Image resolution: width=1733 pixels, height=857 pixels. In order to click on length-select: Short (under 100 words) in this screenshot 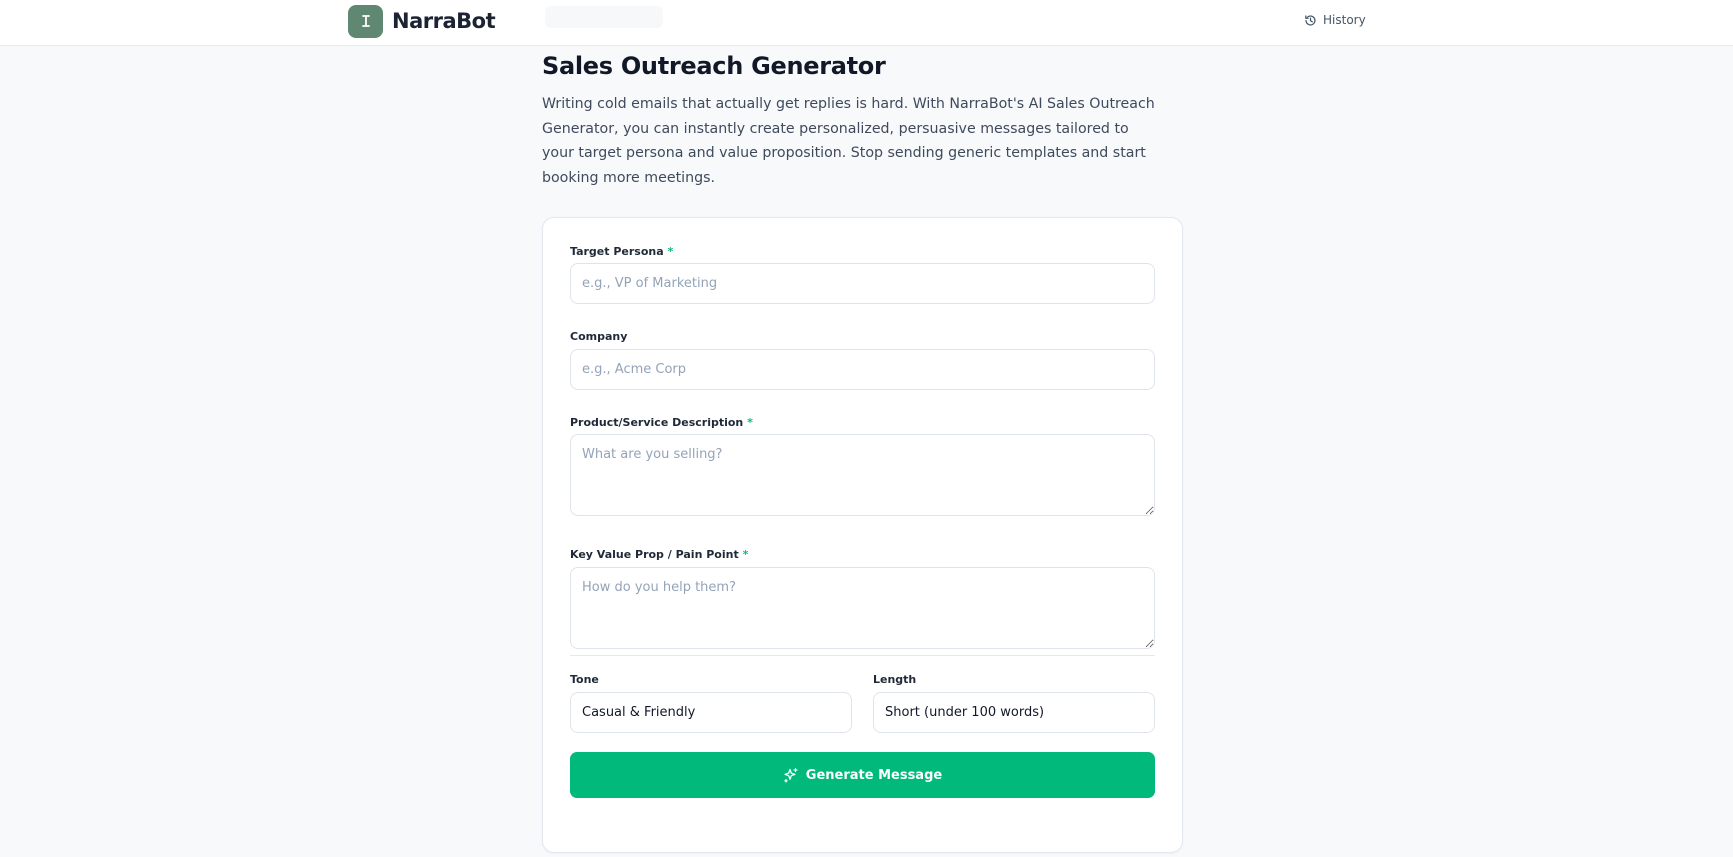, I will do `click(1014, 712)`.